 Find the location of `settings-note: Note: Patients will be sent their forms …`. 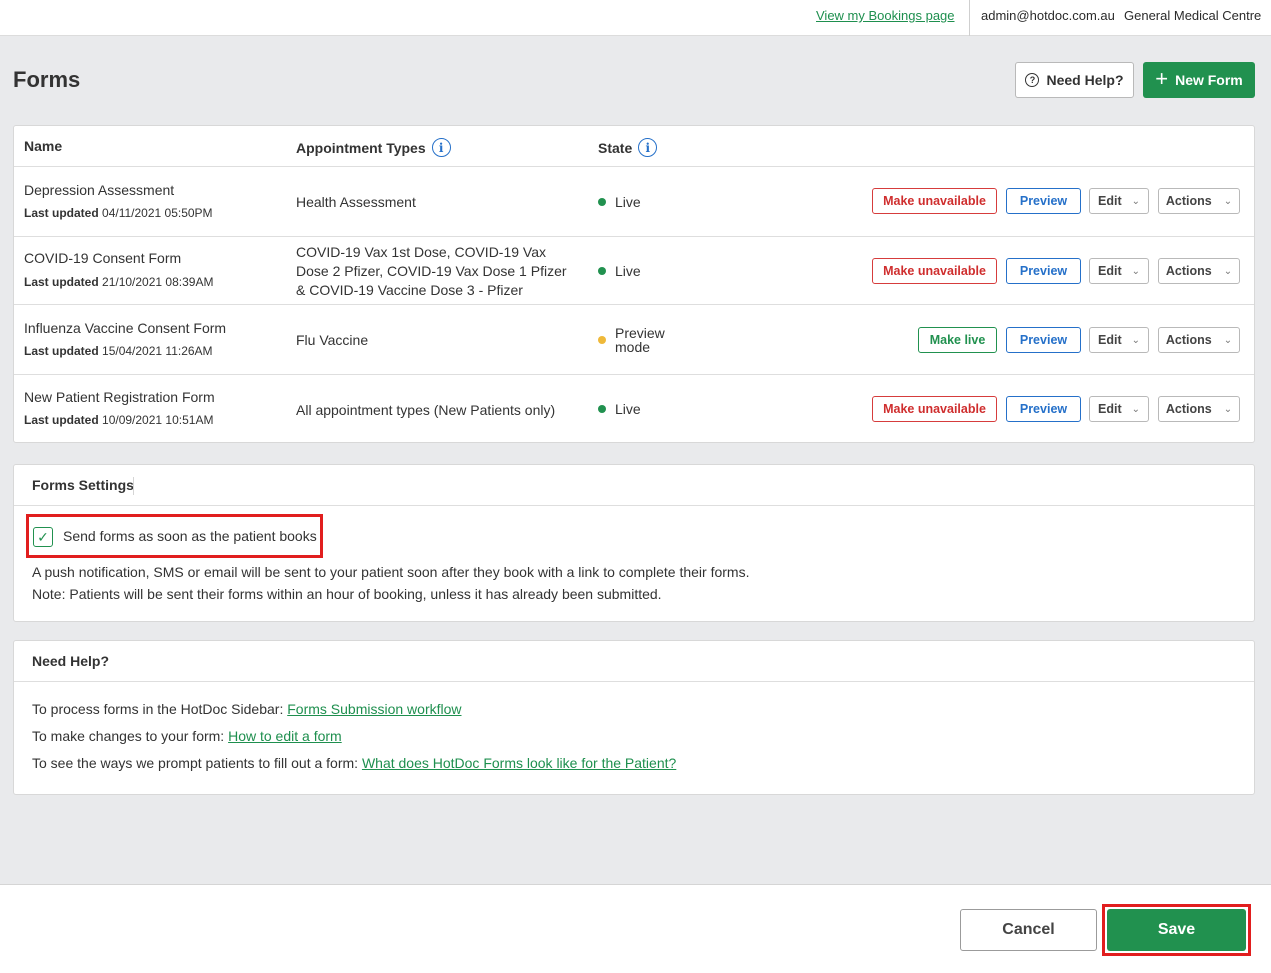

settings-note: Note: Patients will be sent their forms … is located at coordinates (347, 594).